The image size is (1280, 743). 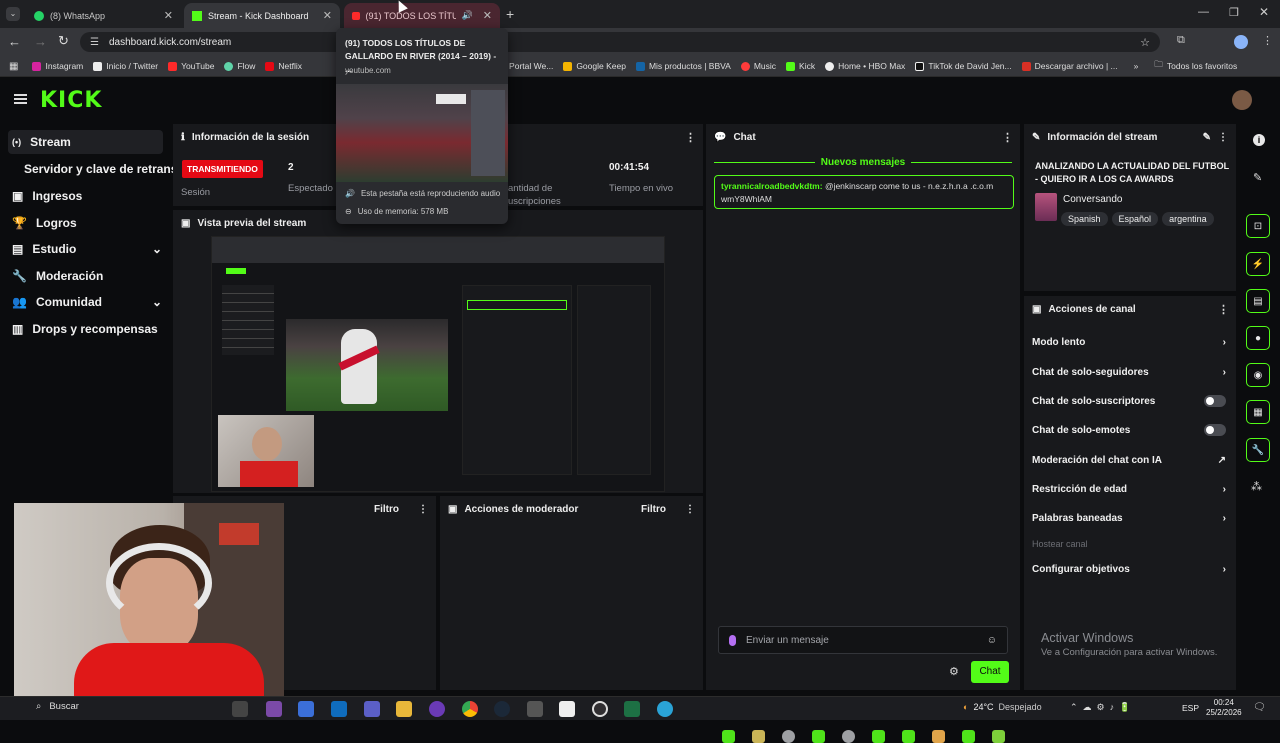 I want to click on edit-icon: ✎, so click(x=1207, y=137).